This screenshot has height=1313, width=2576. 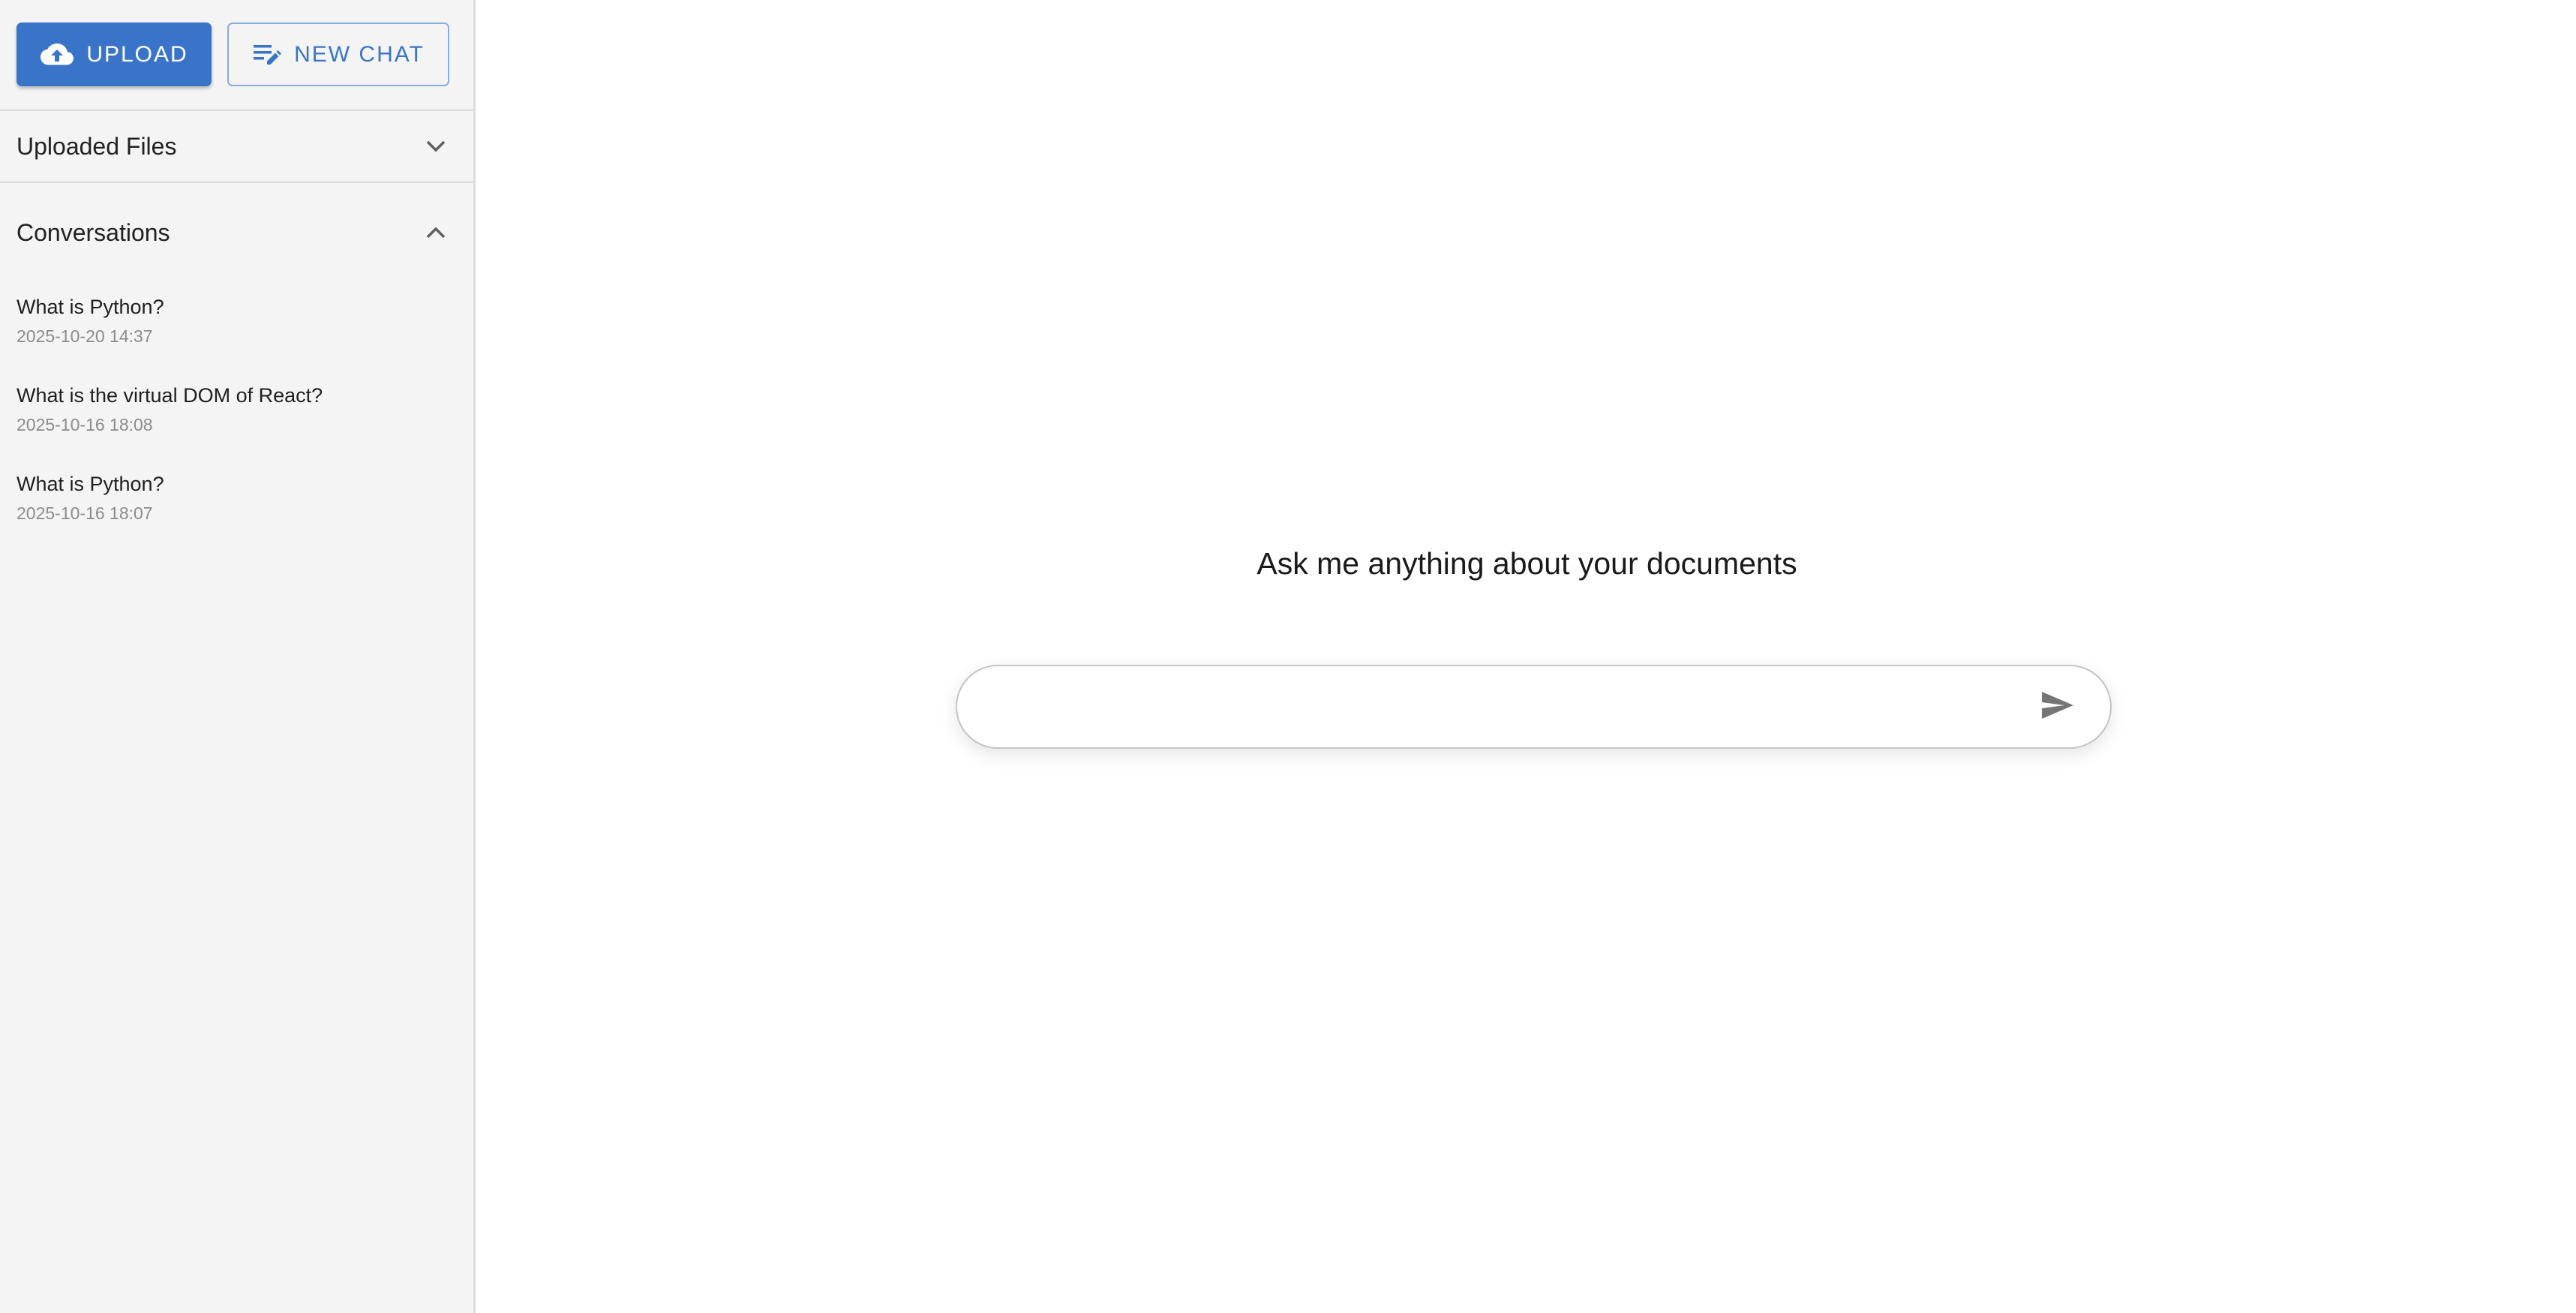 I want to click on conversation-item: What is Python? 2025-10-16 18:07, so click(x=236, y=501).